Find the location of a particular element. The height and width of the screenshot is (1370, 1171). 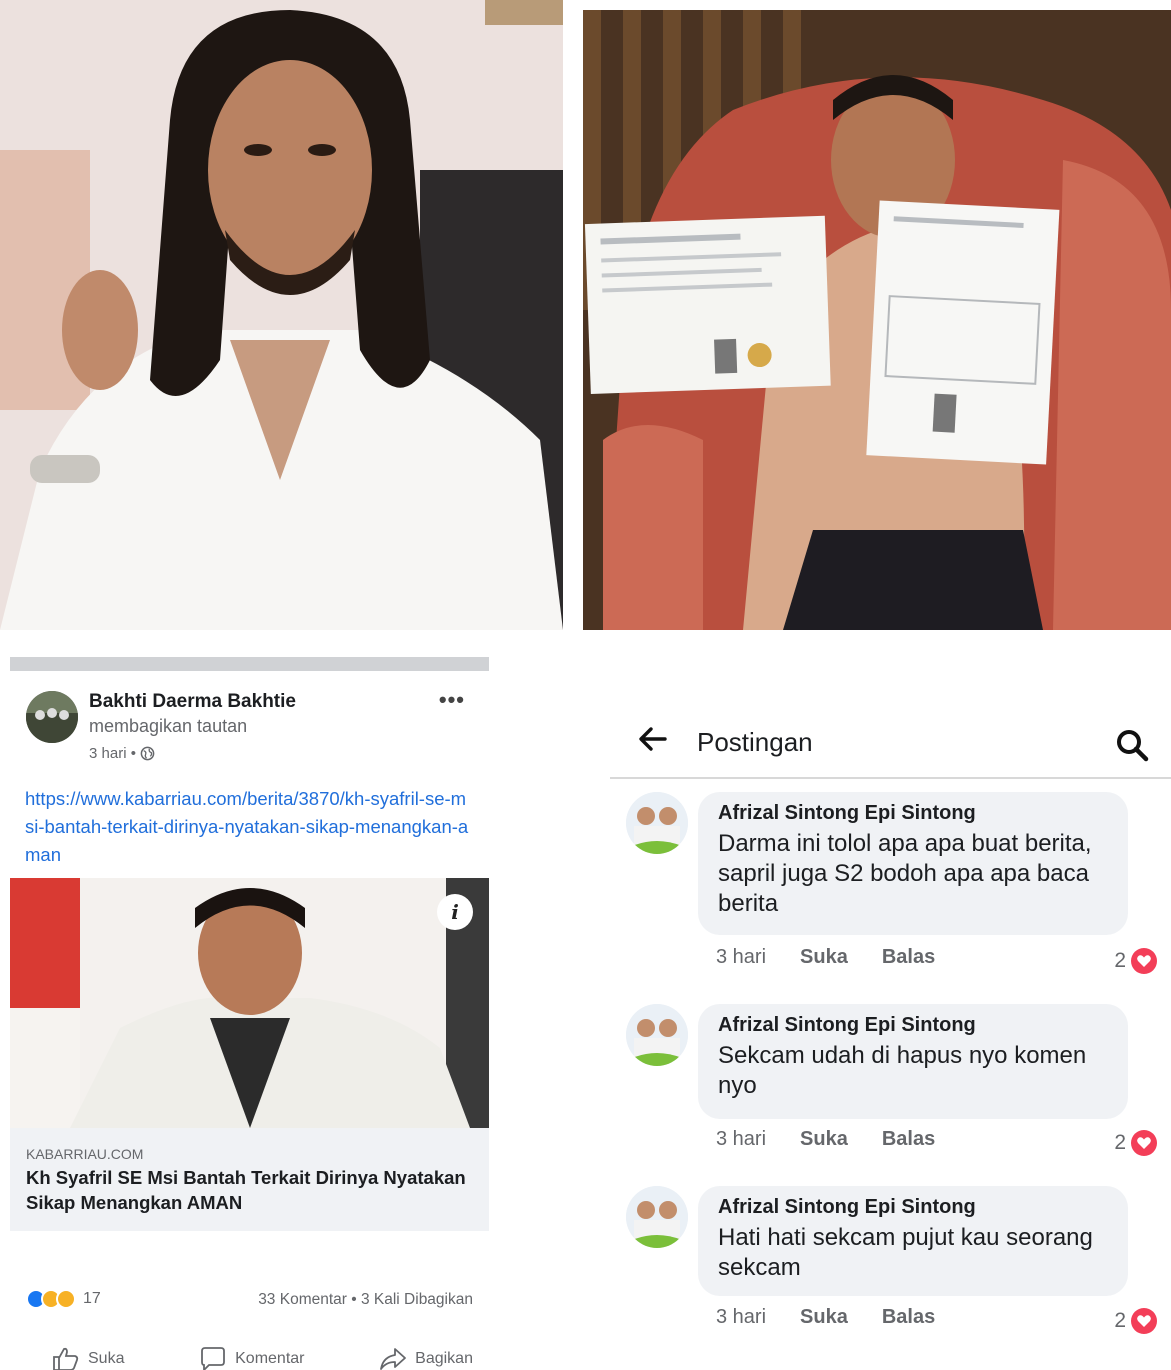

author-name: Bakhti Daerma Bakhtie is located at coordinates (192, 702).